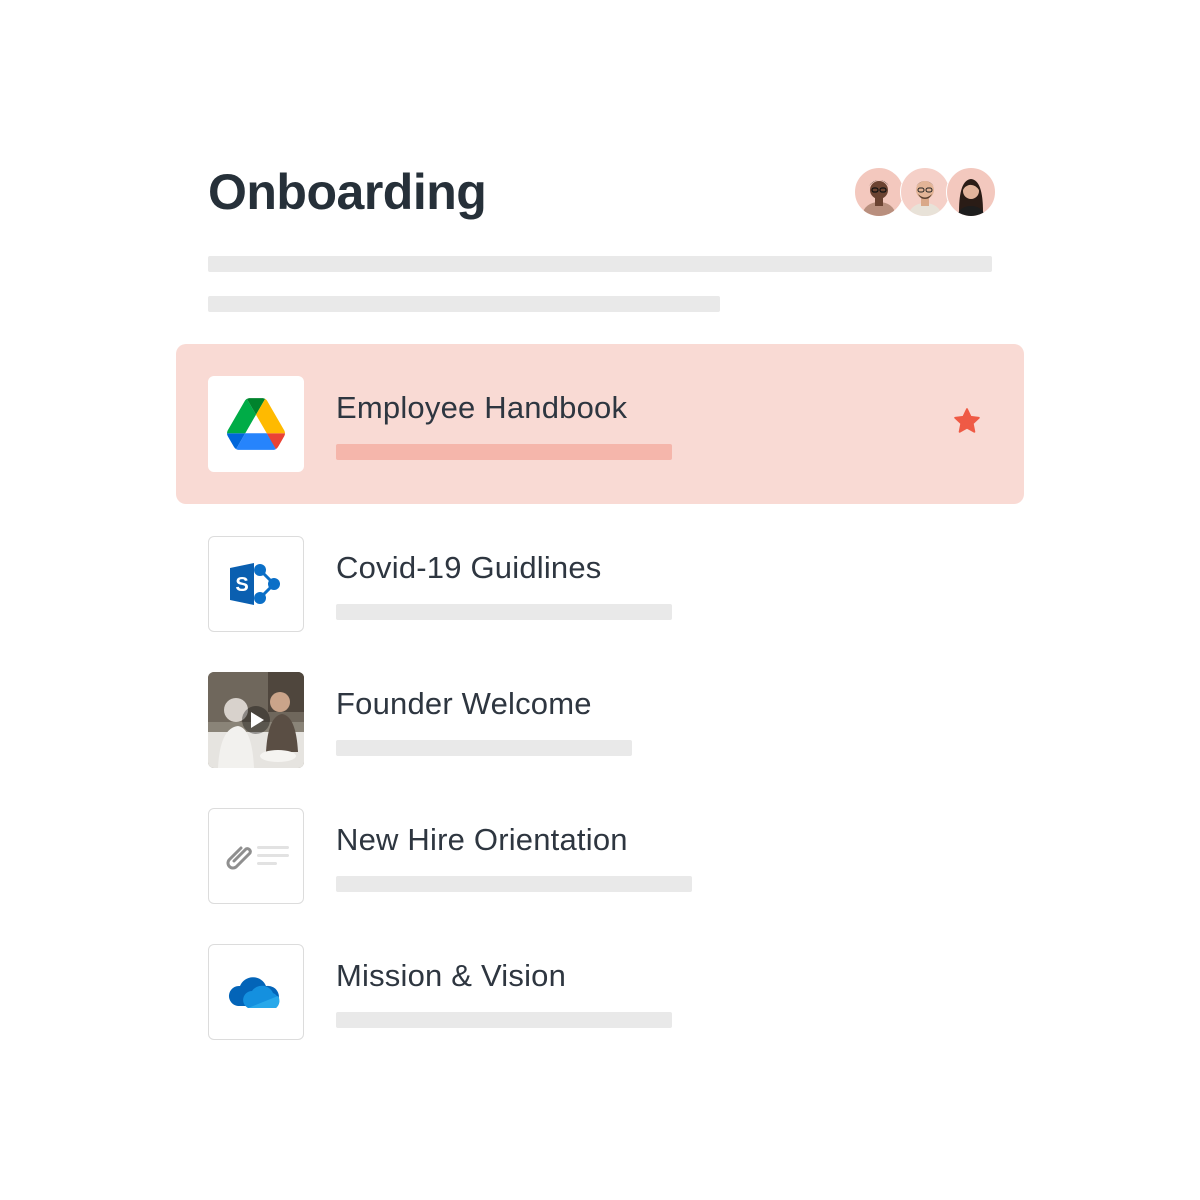 This screenshot has width=1200, height=1200. Describe the element at coordinates (469, 568) in the screenshot. I see `item-title: Covid-19 Guidlines` at that location.